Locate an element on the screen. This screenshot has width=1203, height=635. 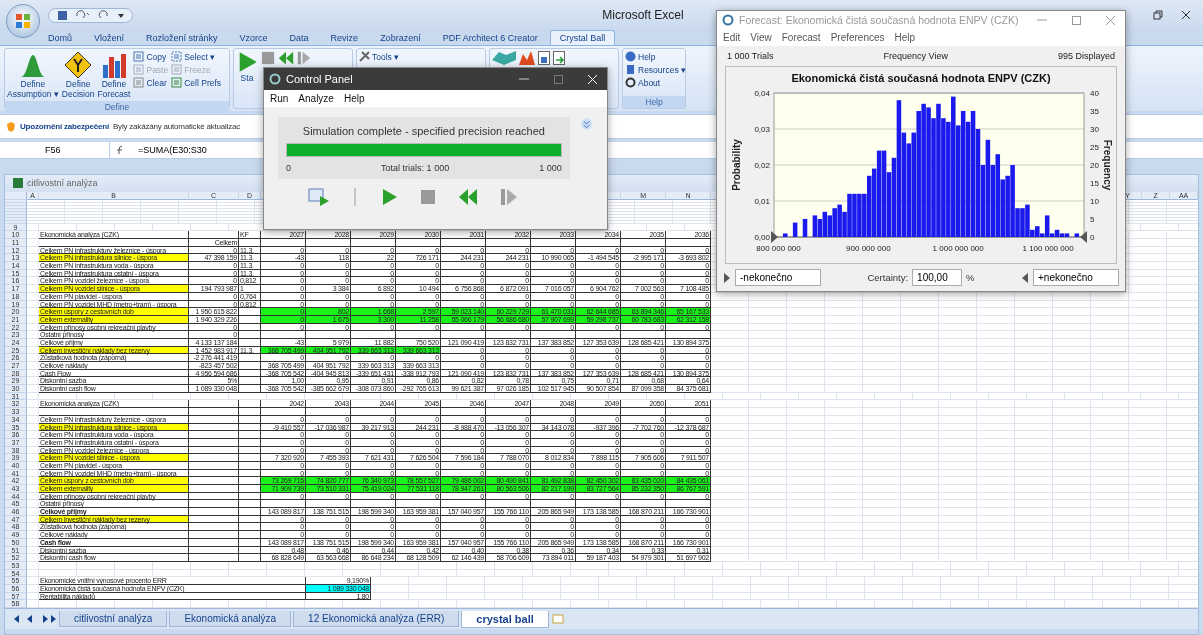
tick-label: 900 000 000 is located at coordinates (868, 248).